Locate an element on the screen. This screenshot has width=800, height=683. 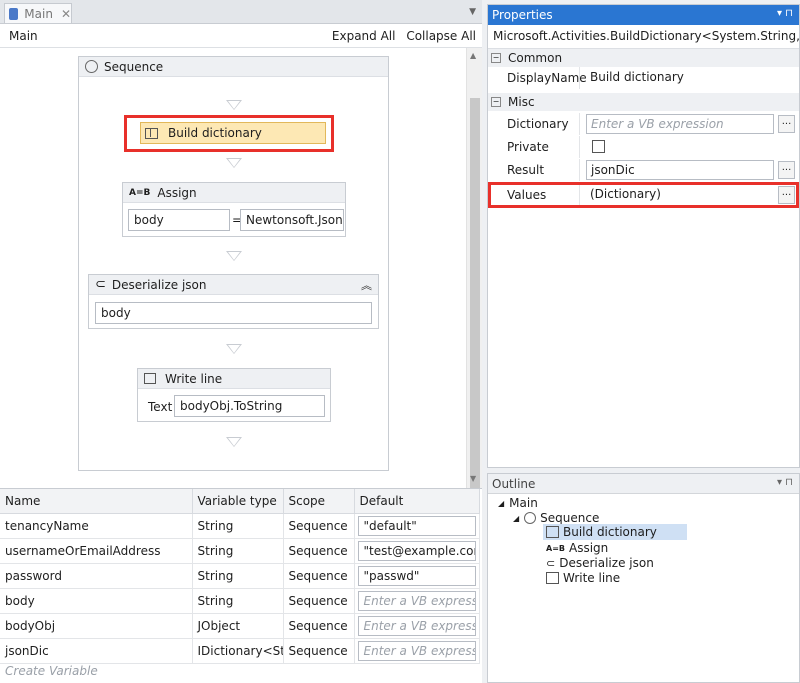
category-common: − Common is located at coordinates (643, 58).